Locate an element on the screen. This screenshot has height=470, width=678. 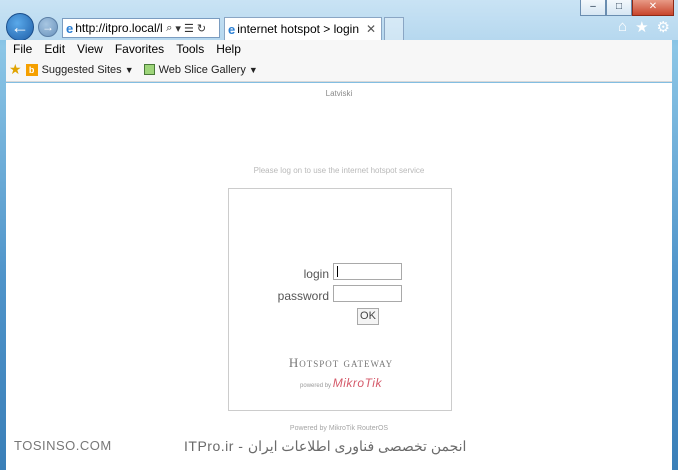
home-icon: ⌂ is located at coordinates (622, 27).